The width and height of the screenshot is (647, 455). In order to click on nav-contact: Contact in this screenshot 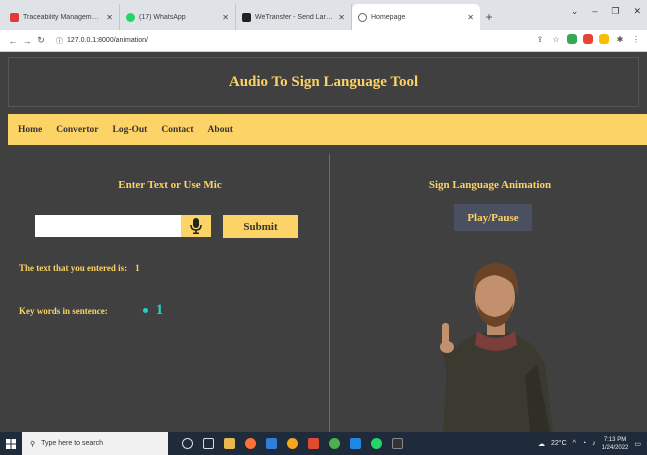, I will do `click(177, 130)`.